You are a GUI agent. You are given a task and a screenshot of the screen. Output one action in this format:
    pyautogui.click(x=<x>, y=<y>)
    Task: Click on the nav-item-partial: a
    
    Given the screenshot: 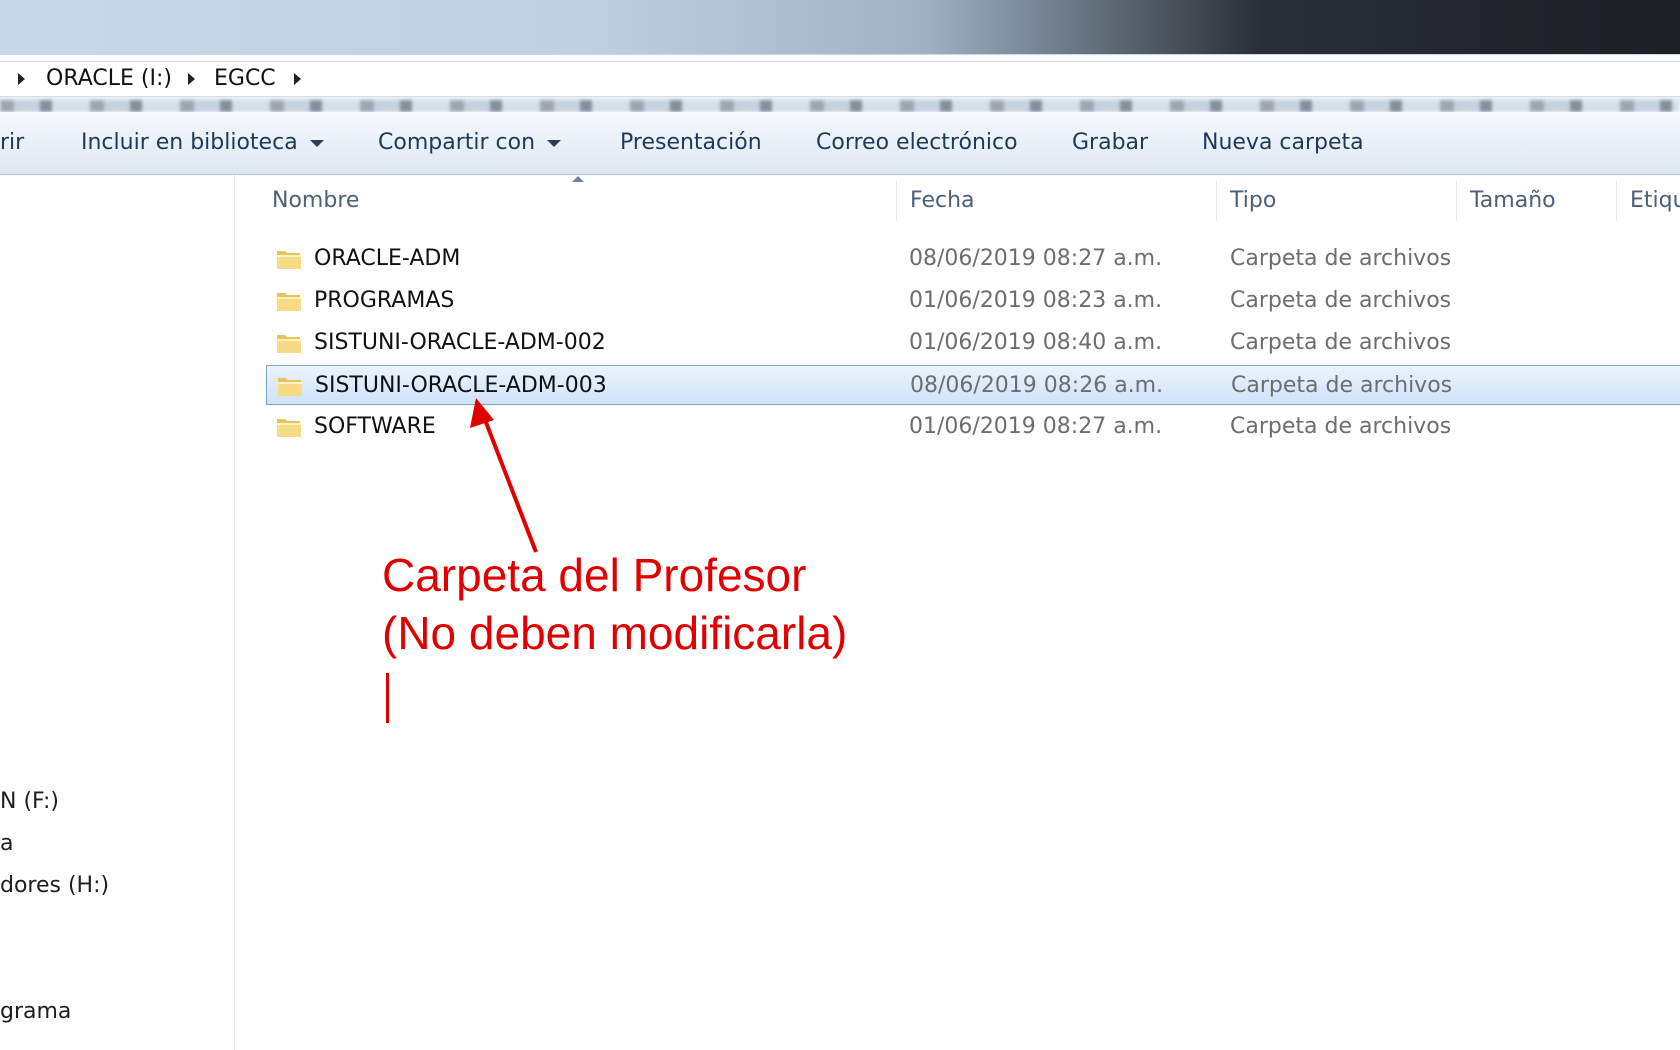 What is the action you would take?
    pyautogui.click(x=6, y=843)
    